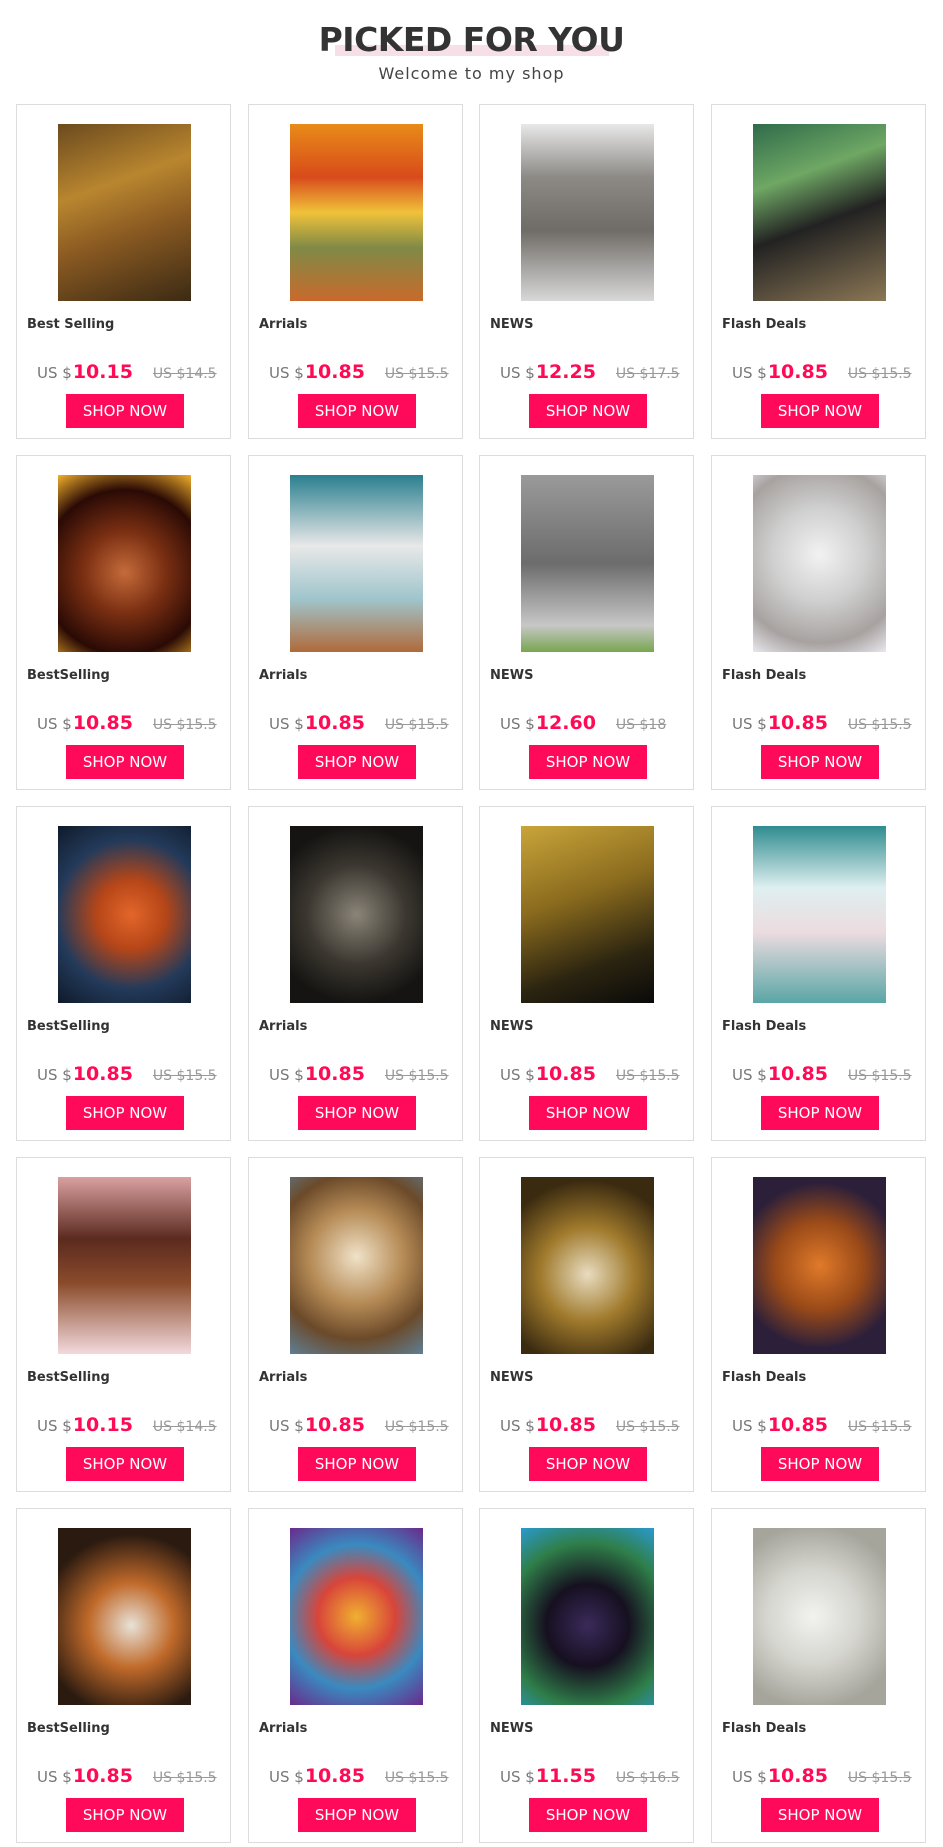 The image size is (943, 1847). I want to click on product-card: NEWS US $11.55 US $16.5 SHOP NOW, so click(586, 1675).